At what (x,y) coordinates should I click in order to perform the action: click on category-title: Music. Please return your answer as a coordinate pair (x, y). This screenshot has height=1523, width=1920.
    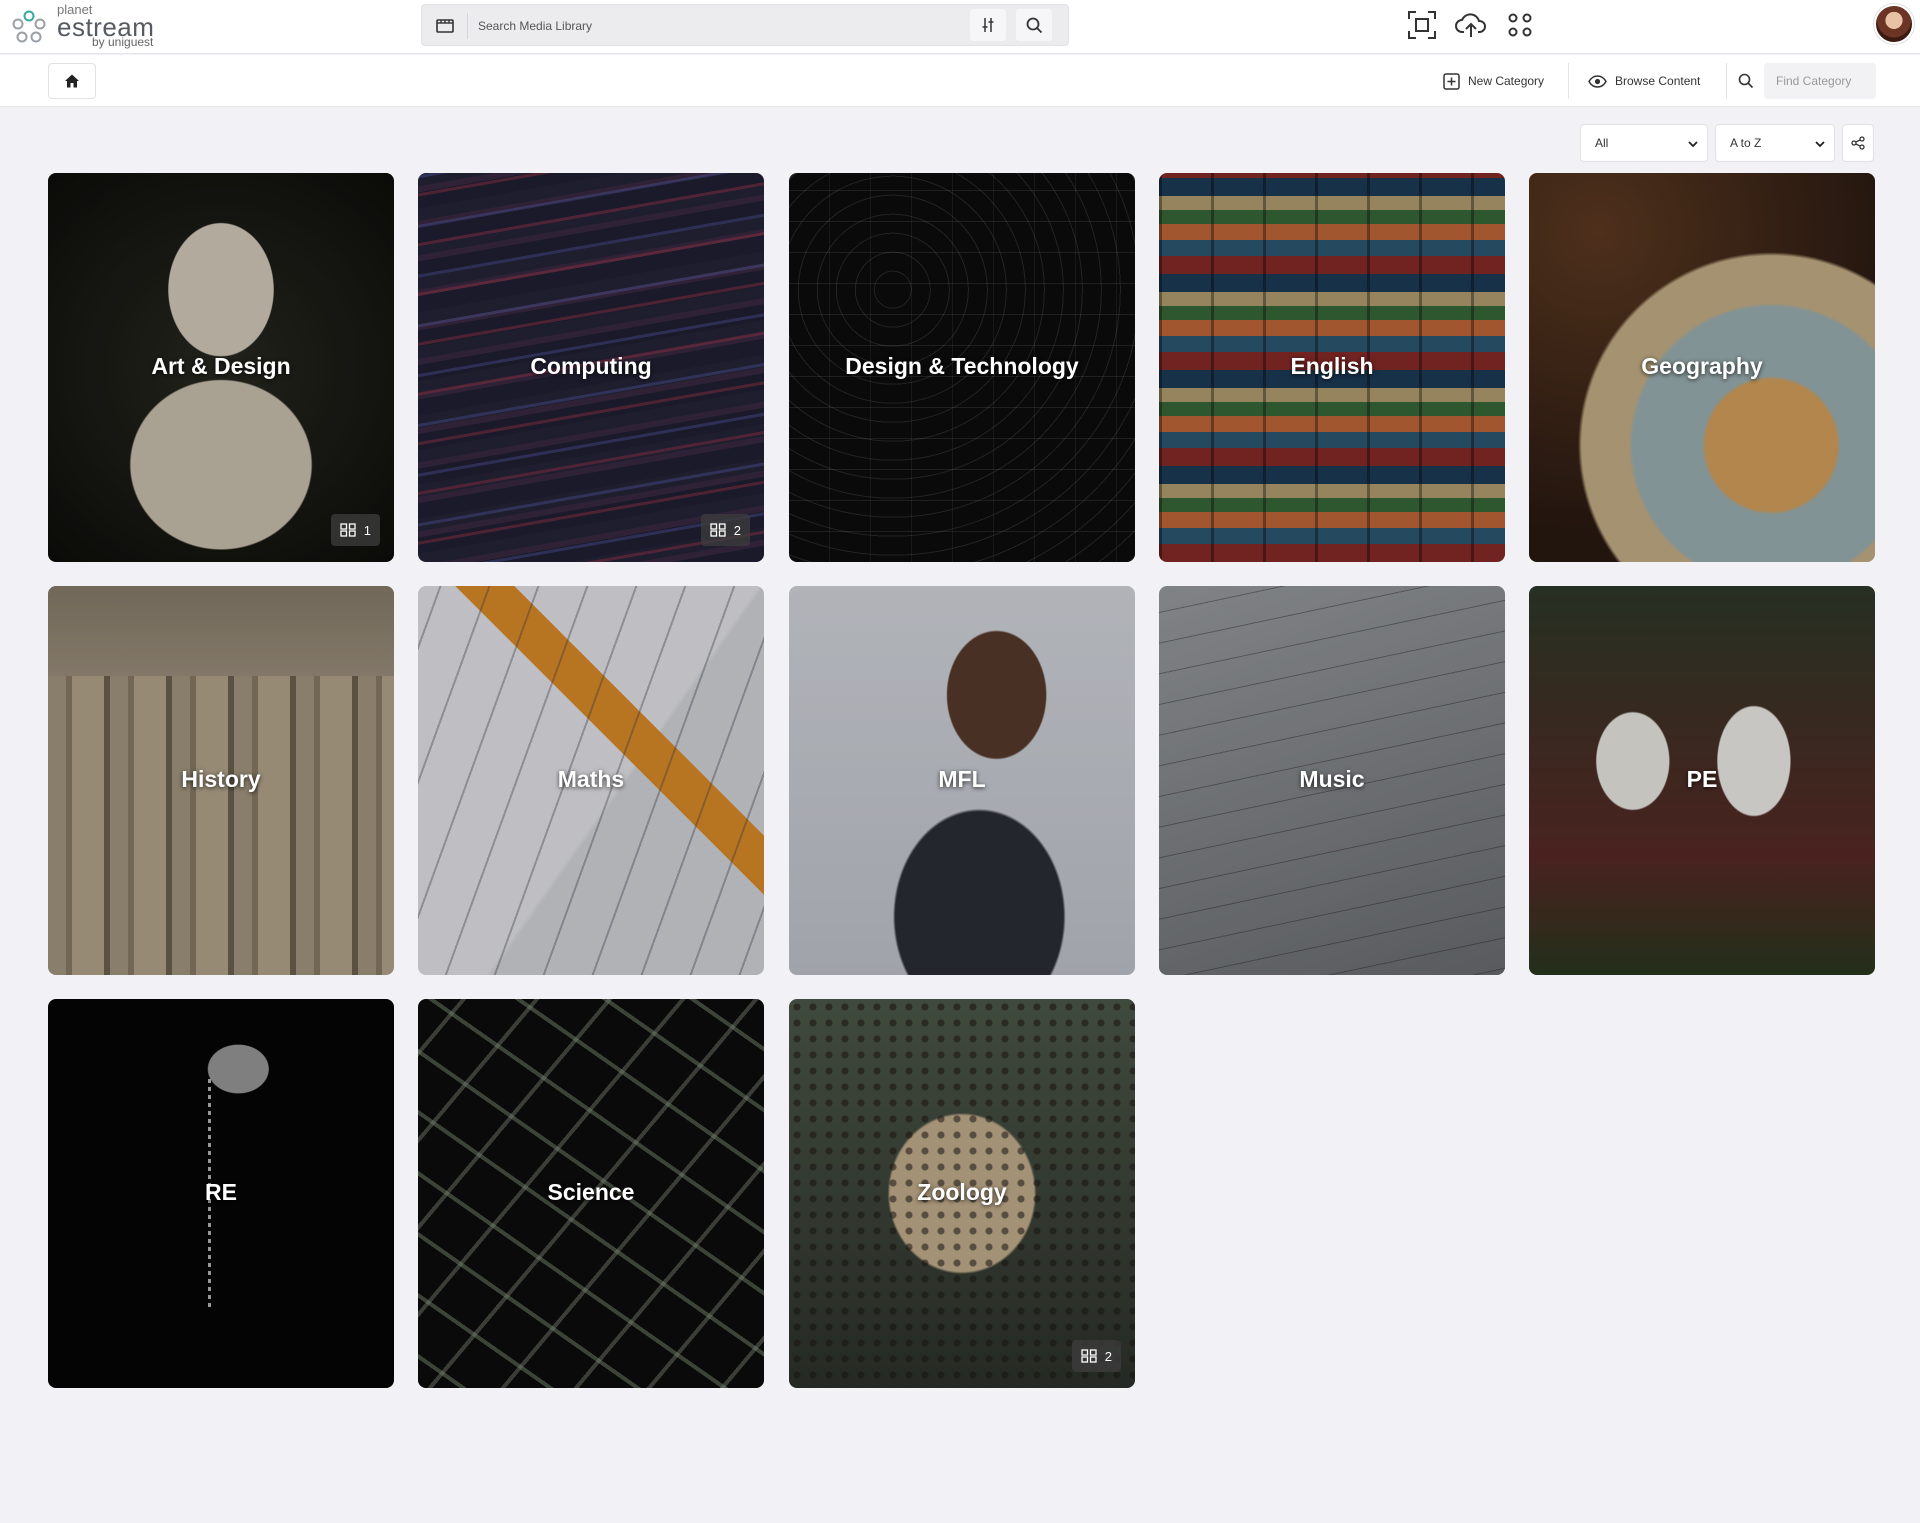
    Looking at the image, I should click on (1332, 779).